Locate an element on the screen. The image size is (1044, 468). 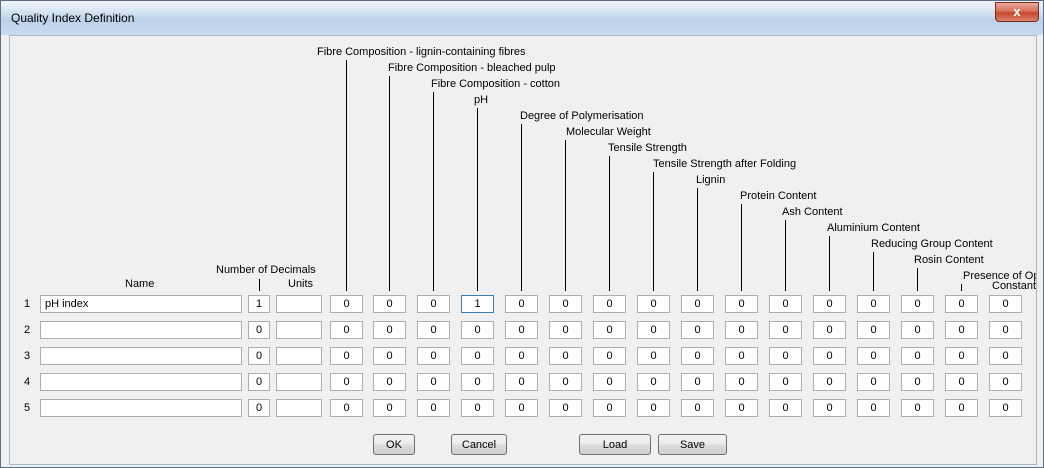
save-button: Save is located at coordinates (692, 444).